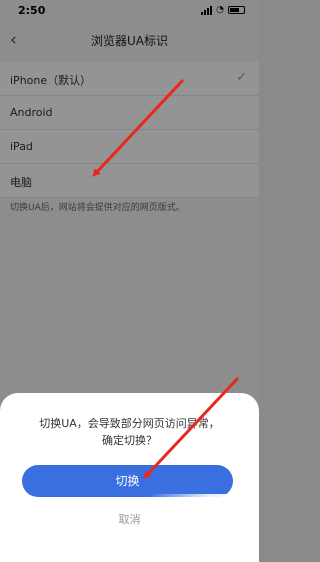 The height and width of the screenshot is (562, 320). Describe the element at coordinates (127, 481) in the screenshot. I see `confirm-switch-button: 切换` at that location.